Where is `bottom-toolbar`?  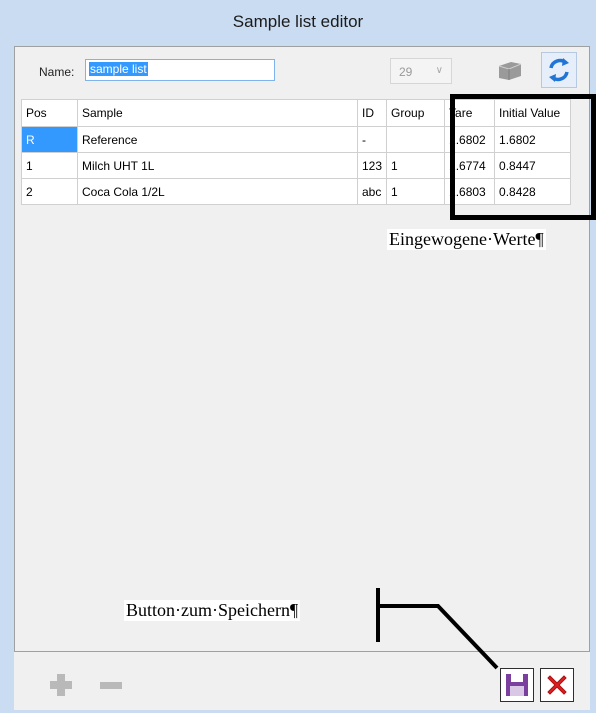 bottom-toolbar is located at coordinates (302, 681).